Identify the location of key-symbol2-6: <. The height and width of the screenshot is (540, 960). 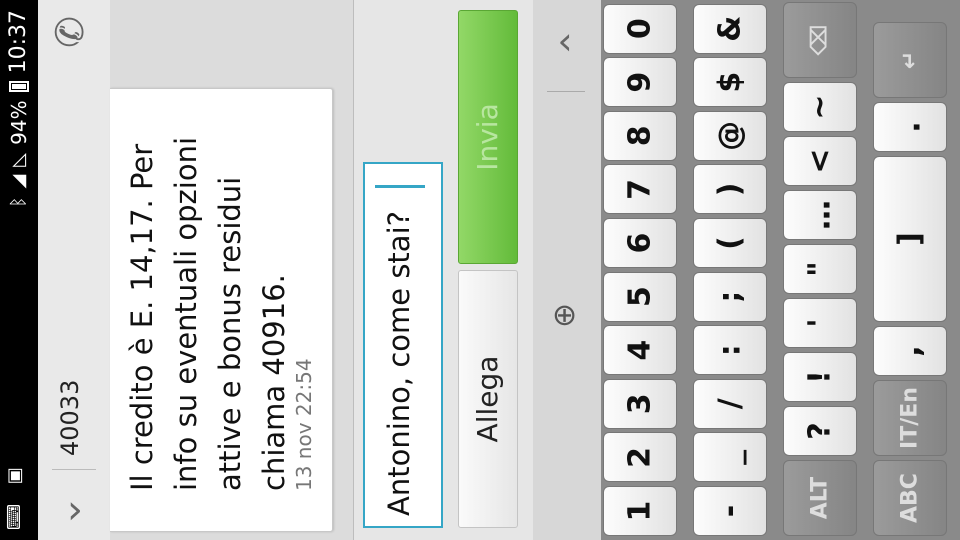
(820, 161).